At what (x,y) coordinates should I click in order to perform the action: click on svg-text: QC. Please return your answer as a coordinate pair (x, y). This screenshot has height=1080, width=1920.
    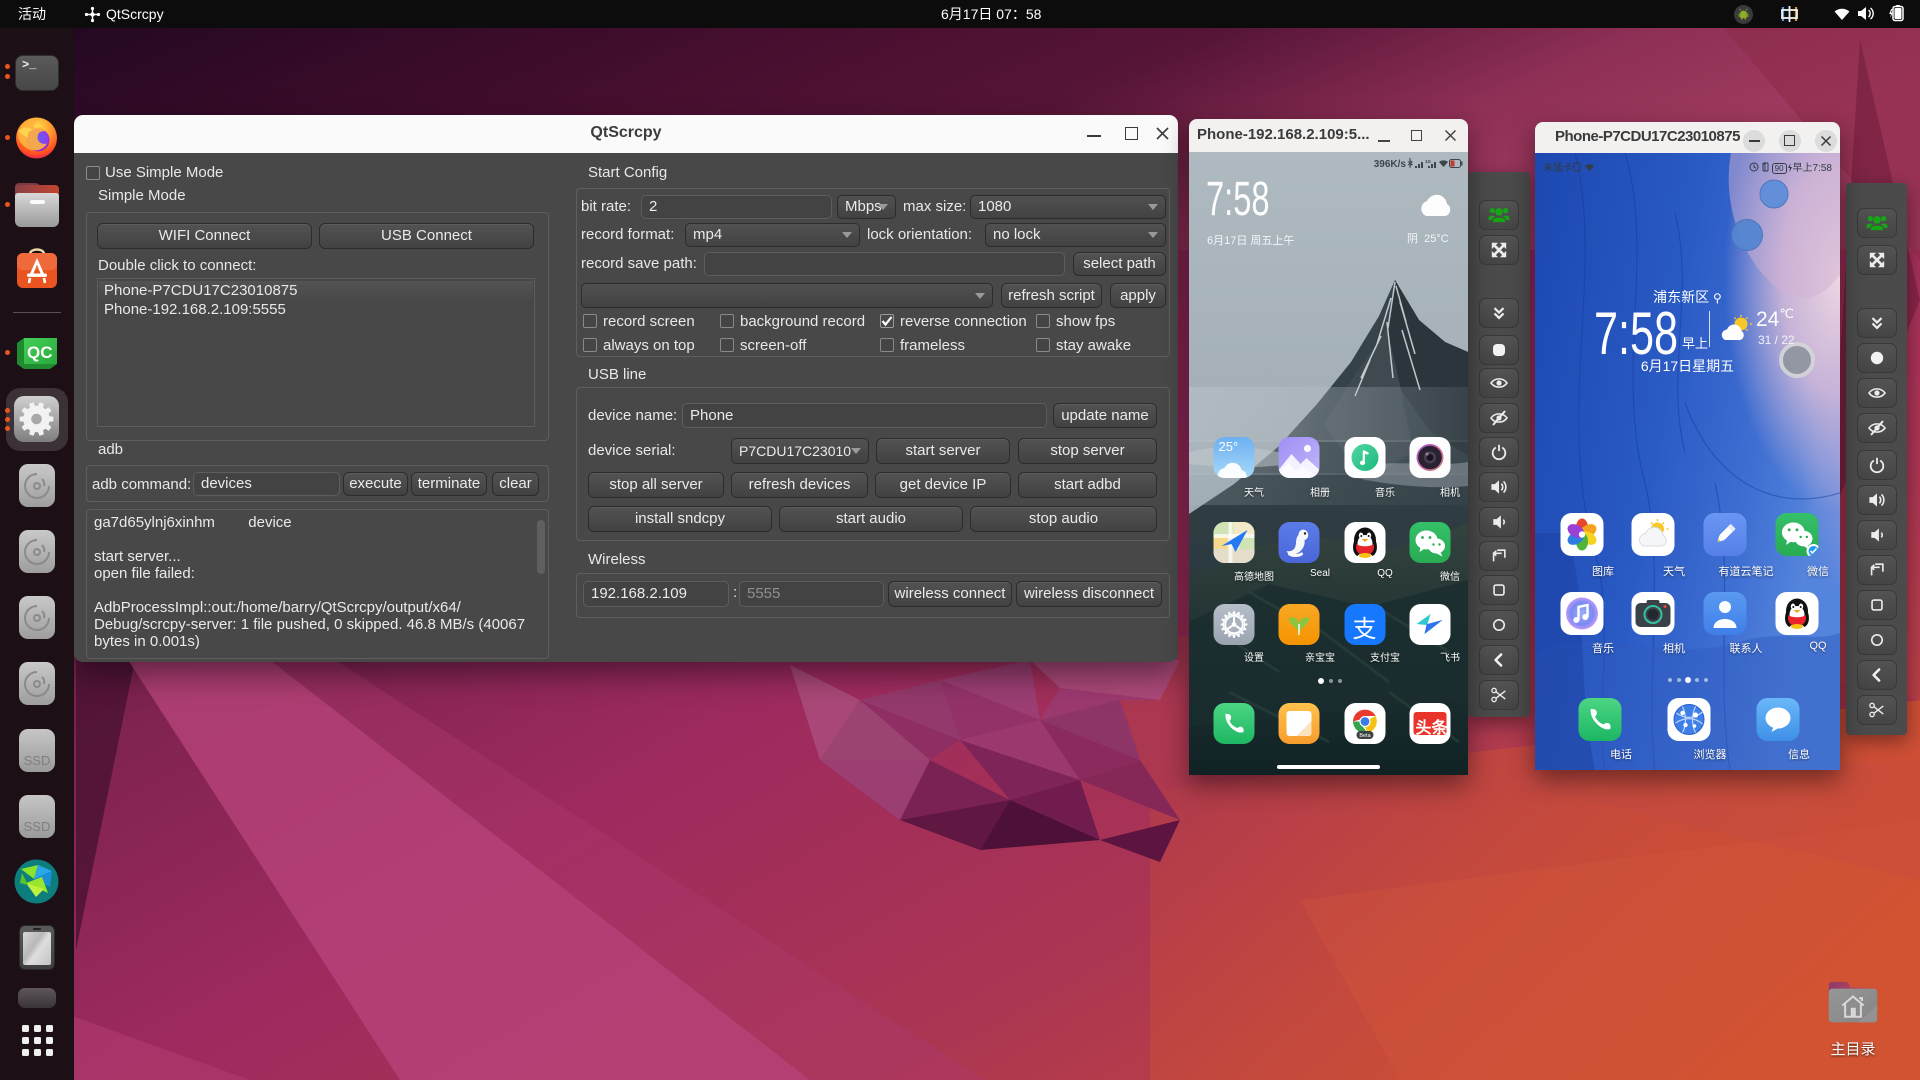
    Looking at the image, I should click on (40, 352).